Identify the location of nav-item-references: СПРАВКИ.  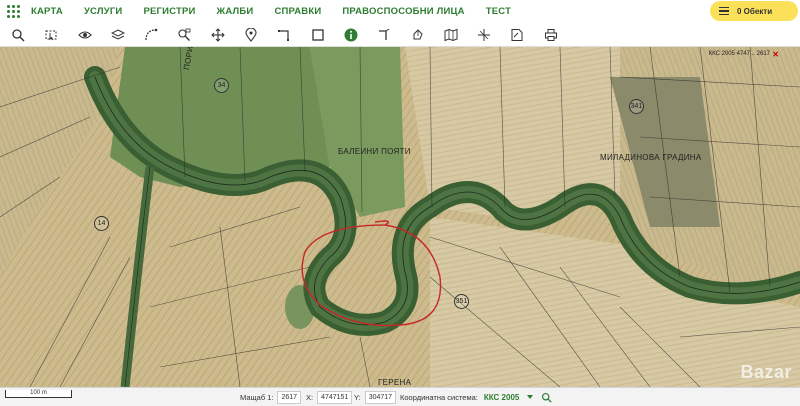
(297, 11).